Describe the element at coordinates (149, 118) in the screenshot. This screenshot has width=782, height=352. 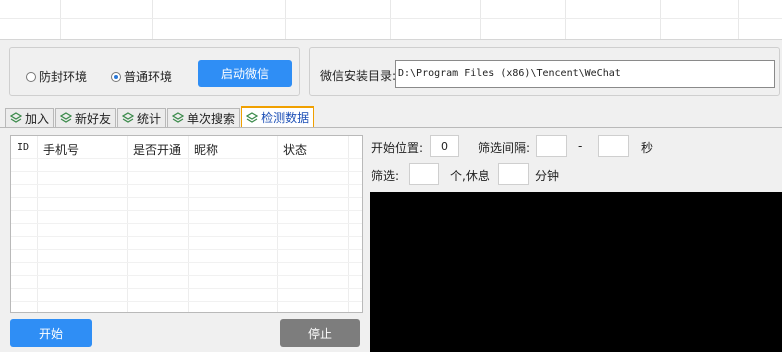
I see `tab-label: 统计` at that location.